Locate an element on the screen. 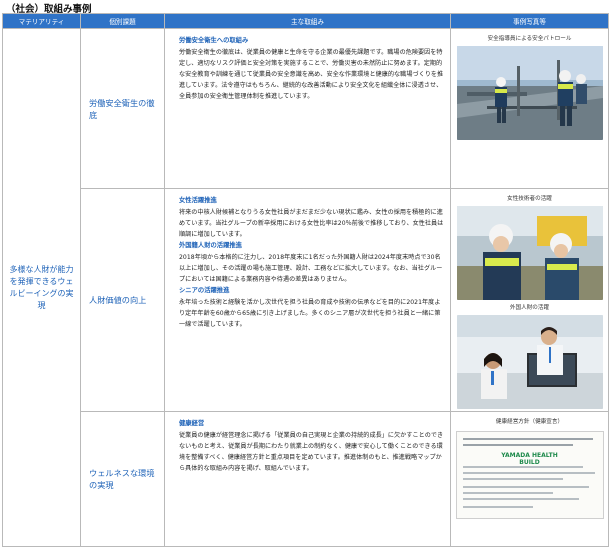 The height and width of the screenshot is (547, 610). foreign-staff-photo is located at coordinates (529, 362).